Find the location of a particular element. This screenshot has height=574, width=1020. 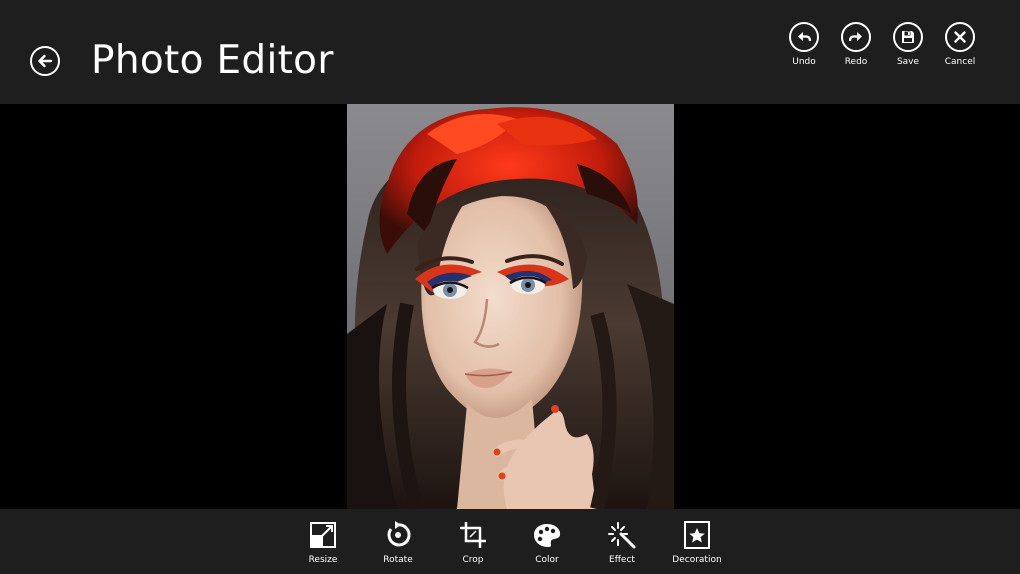

crop-label: Crop is located at coordinates (473, 560).